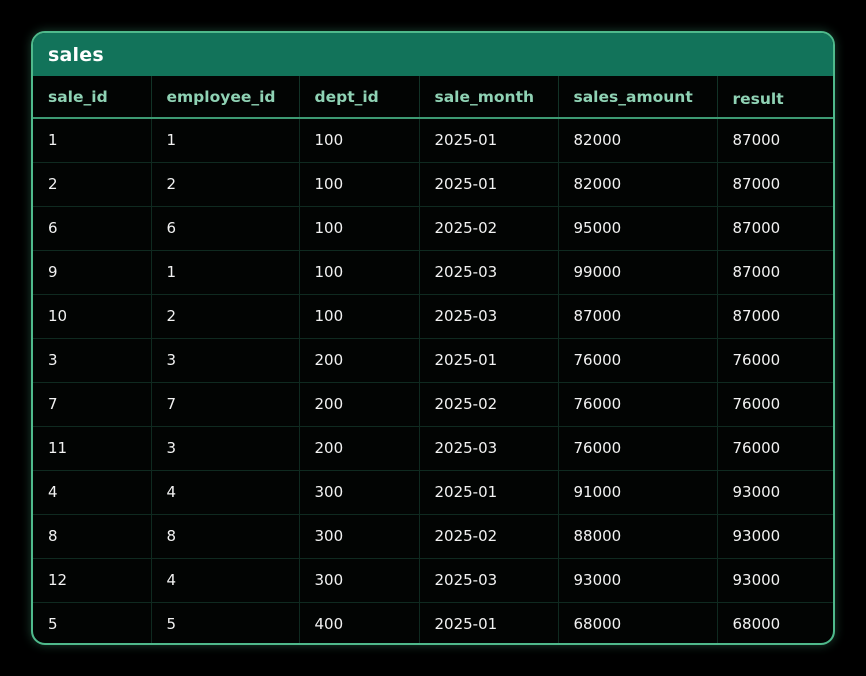 The width and height of the screenshot is (866, 676). What do you see at coordinates (92, 580) in the screenshot?
I see `cell-sale-id: 12` at bounding box center [92, 580].